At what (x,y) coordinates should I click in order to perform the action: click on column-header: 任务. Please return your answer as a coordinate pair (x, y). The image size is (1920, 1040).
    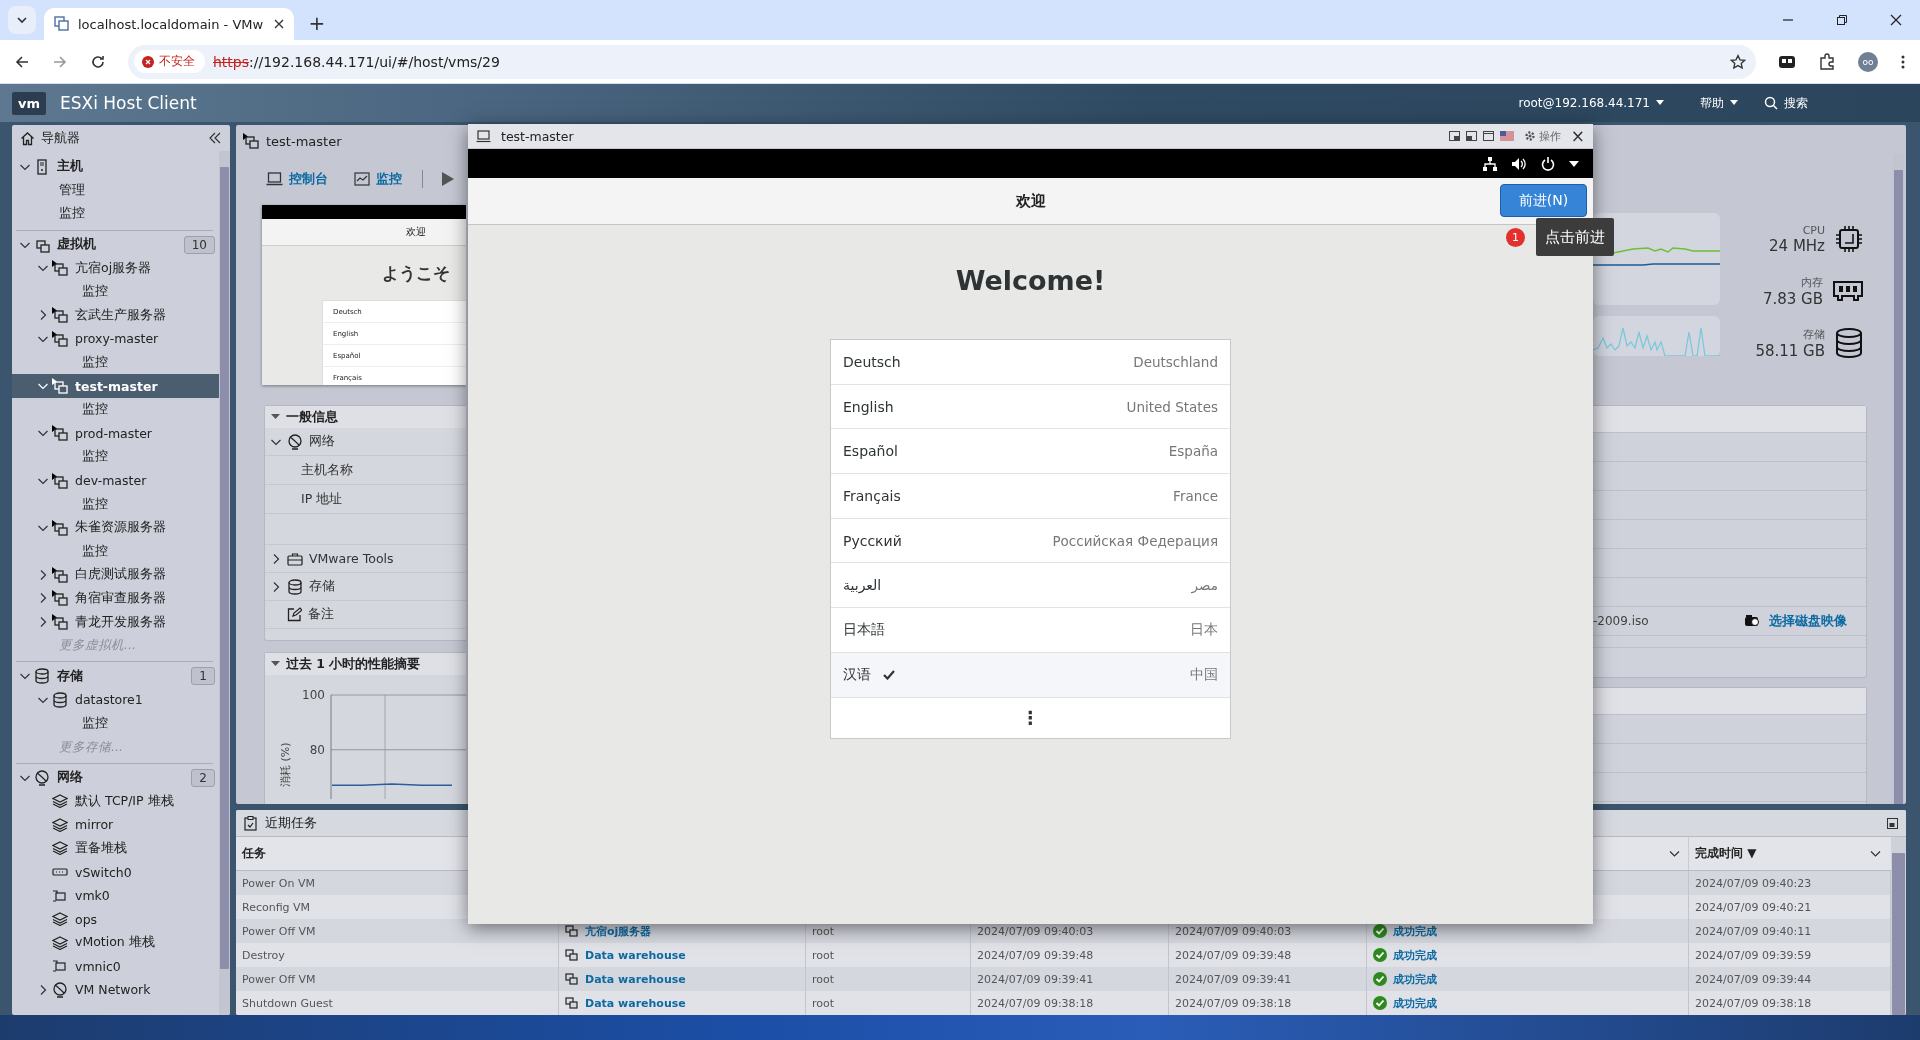
    Looking at the image, I should click on (254, 853).